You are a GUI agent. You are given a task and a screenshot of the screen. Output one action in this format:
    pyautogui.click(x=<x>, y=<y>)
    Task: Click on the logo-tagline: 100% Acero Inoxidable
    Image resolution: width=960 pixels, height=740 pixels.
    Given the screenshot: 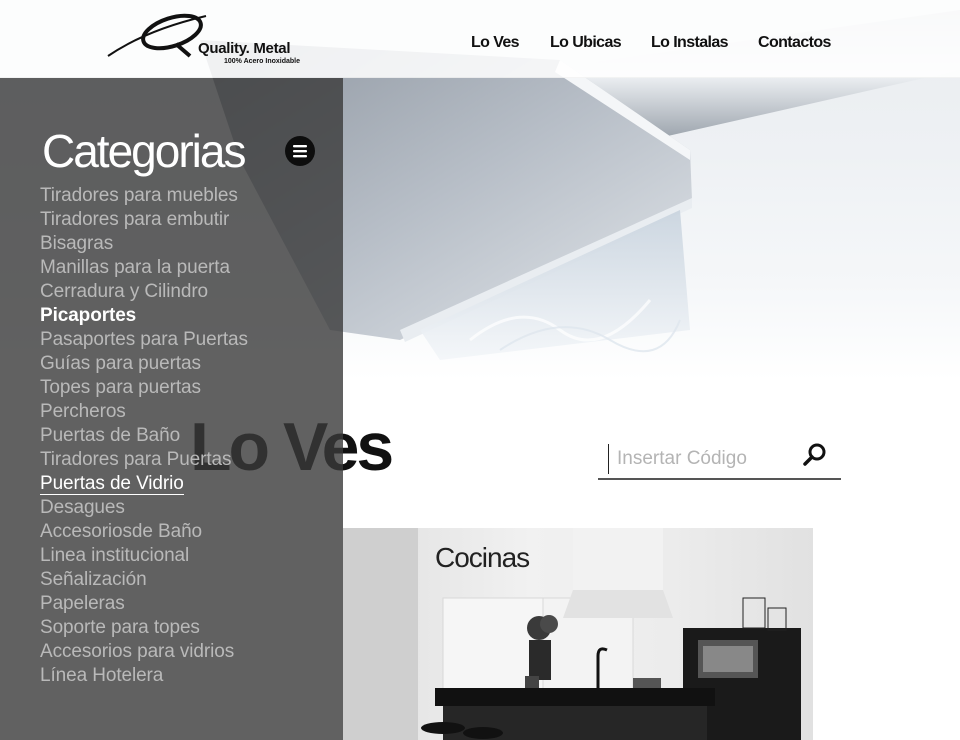 What is the action you would take?
    pyautogui.click(x=262, y=61)
    